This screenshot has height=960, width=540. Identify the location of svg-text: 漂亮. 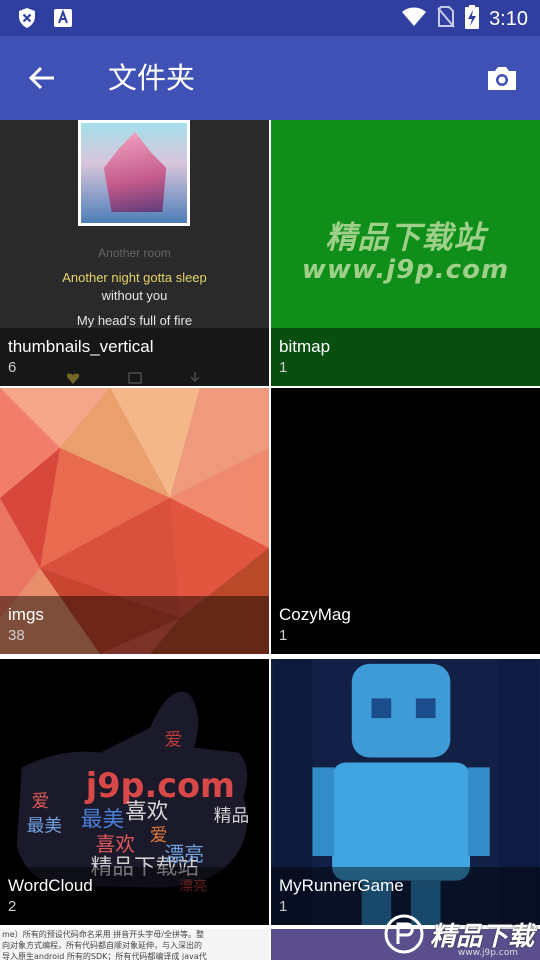
(184, 854).